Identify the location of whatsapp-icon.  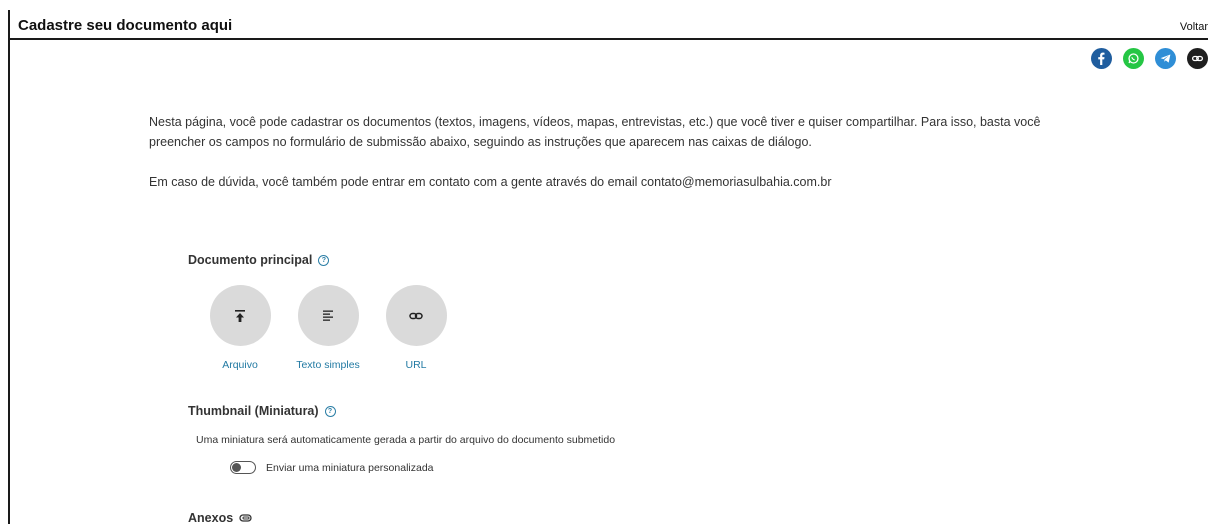
(1133, 58).